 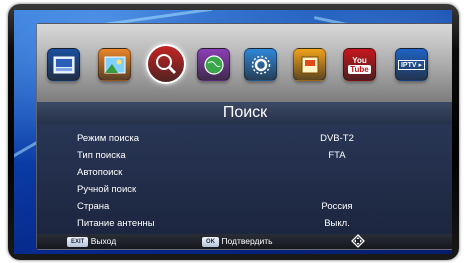 What do you see at coordinates (108, 138) in the screenshot?
I see `setting-label: Режим поиска` at bounding box center [108, 138].